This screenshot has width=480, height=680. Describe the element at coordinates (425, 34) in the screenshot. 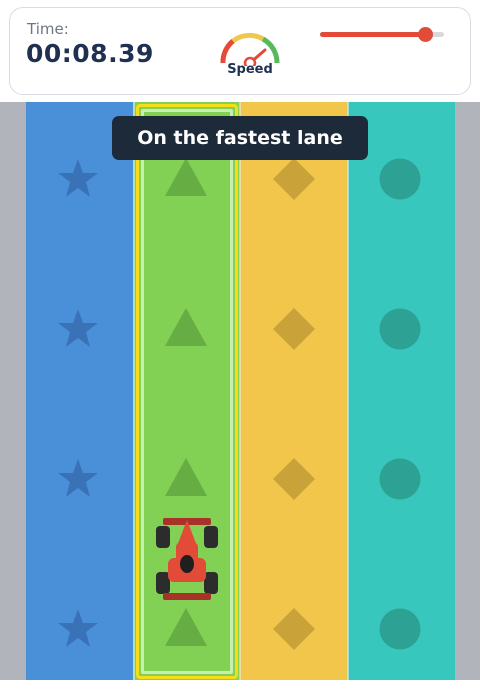

I see `speed-slider-thumb` at that location.